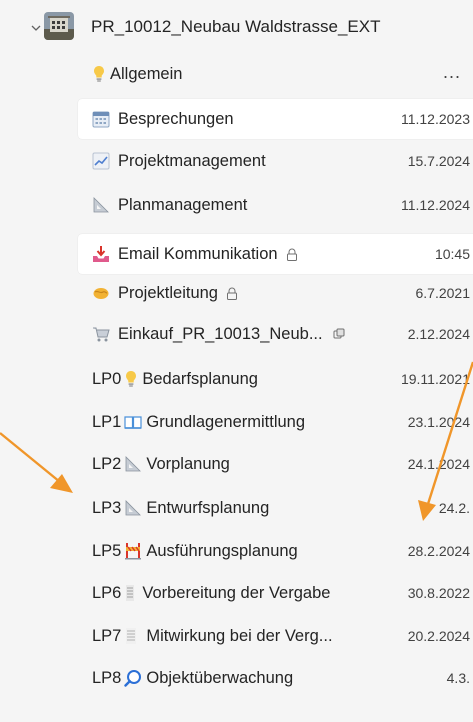 The width and height of the screenshot is (473, 722). I want to click on channel-date: 19.11.2021, so click(435, 379).